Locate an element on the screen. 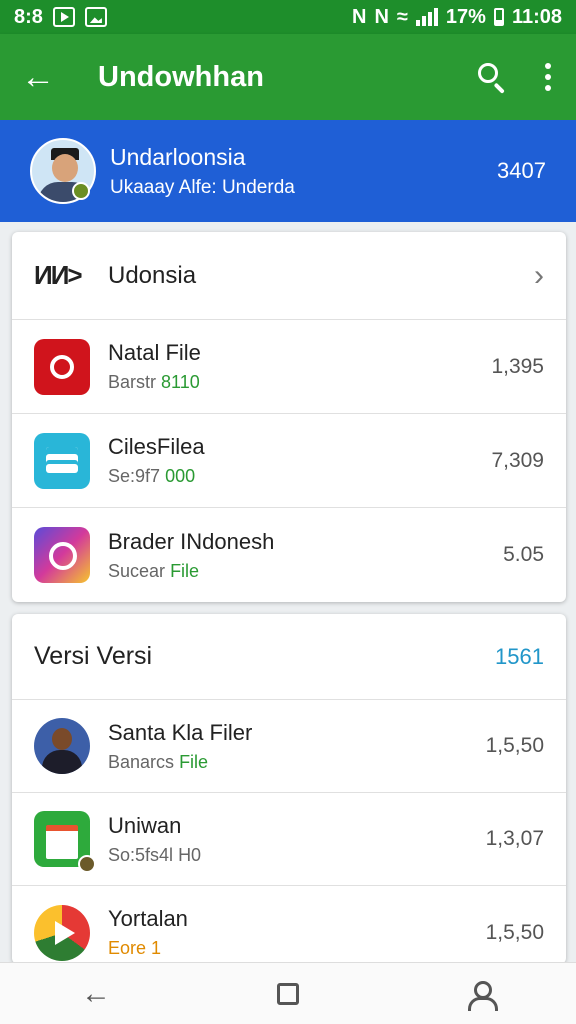  battery-icon is located at coordinates (498, 17).